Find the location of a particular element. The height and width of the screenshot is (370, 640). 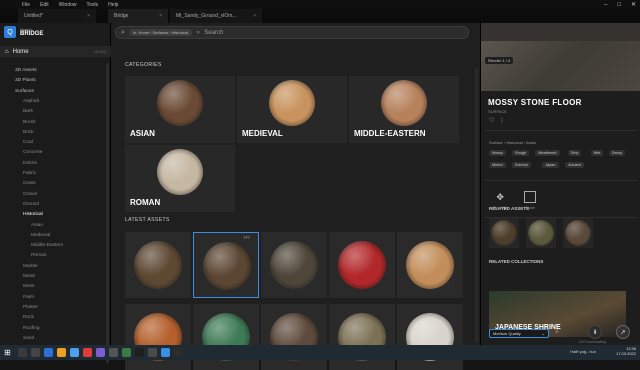

sidebar-item: Ground is located at coordinates (31, 204).